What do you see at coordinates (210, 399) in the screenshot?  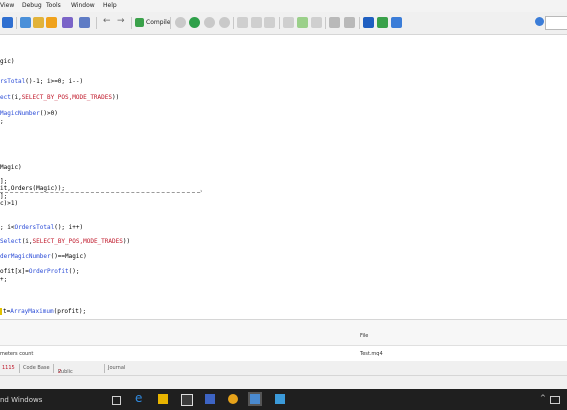 I see `teams-icon` at bounding box center [210, 399].